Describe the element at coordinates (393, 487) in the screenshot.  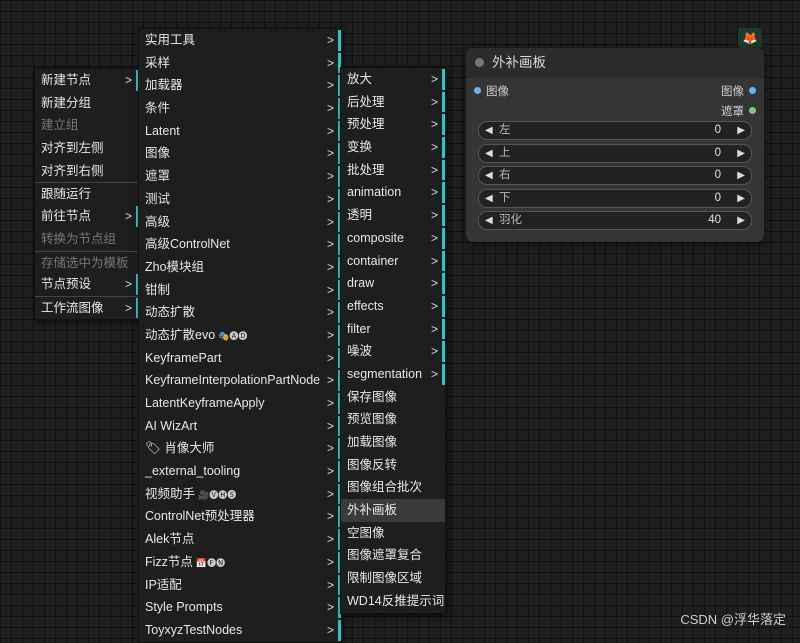
I see `menu-item-image-batch: 图像组合批次` at that location.